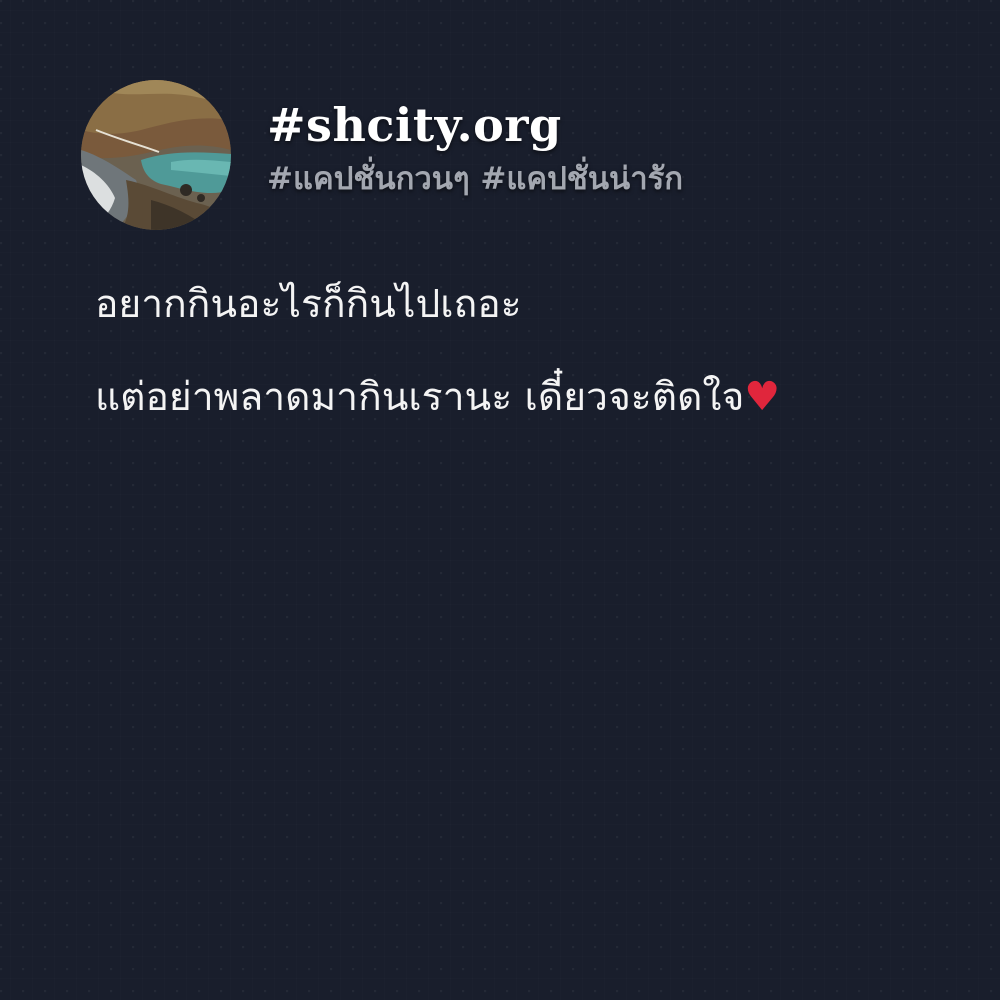  I want to click on coastal-landscape-photo-icon, so click(156, 155).